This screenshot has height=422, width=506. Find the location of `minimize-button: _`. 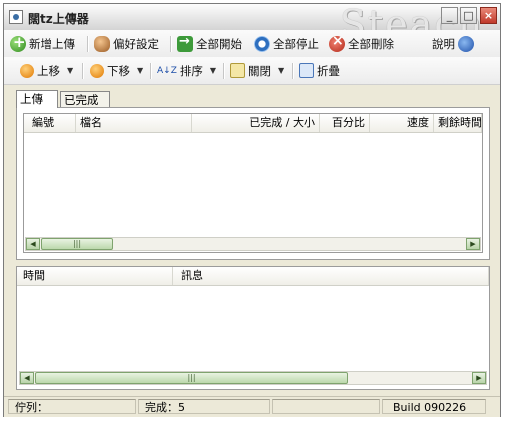

minimize-button: _ is located at coordinates (449, 15).